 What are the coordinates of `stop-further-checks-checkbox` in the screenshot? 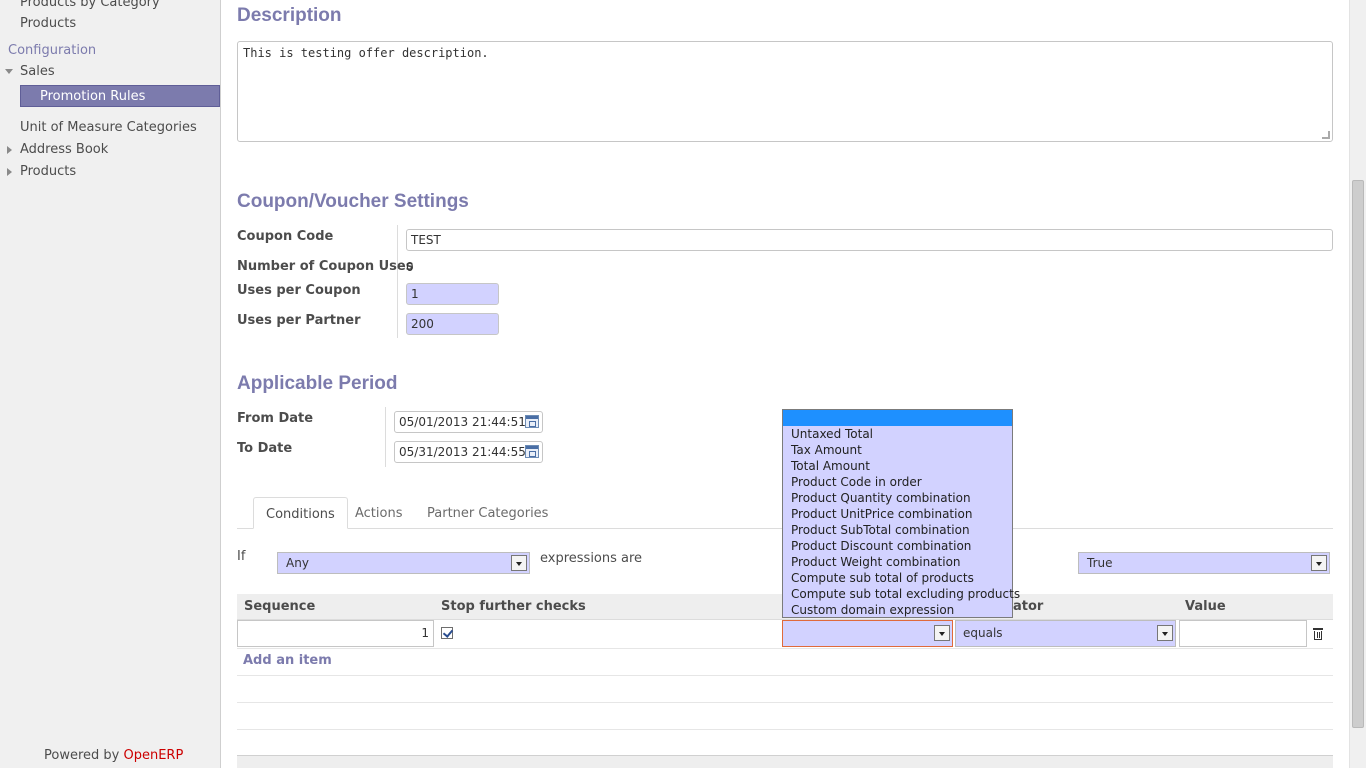 It's located at (447, 633).